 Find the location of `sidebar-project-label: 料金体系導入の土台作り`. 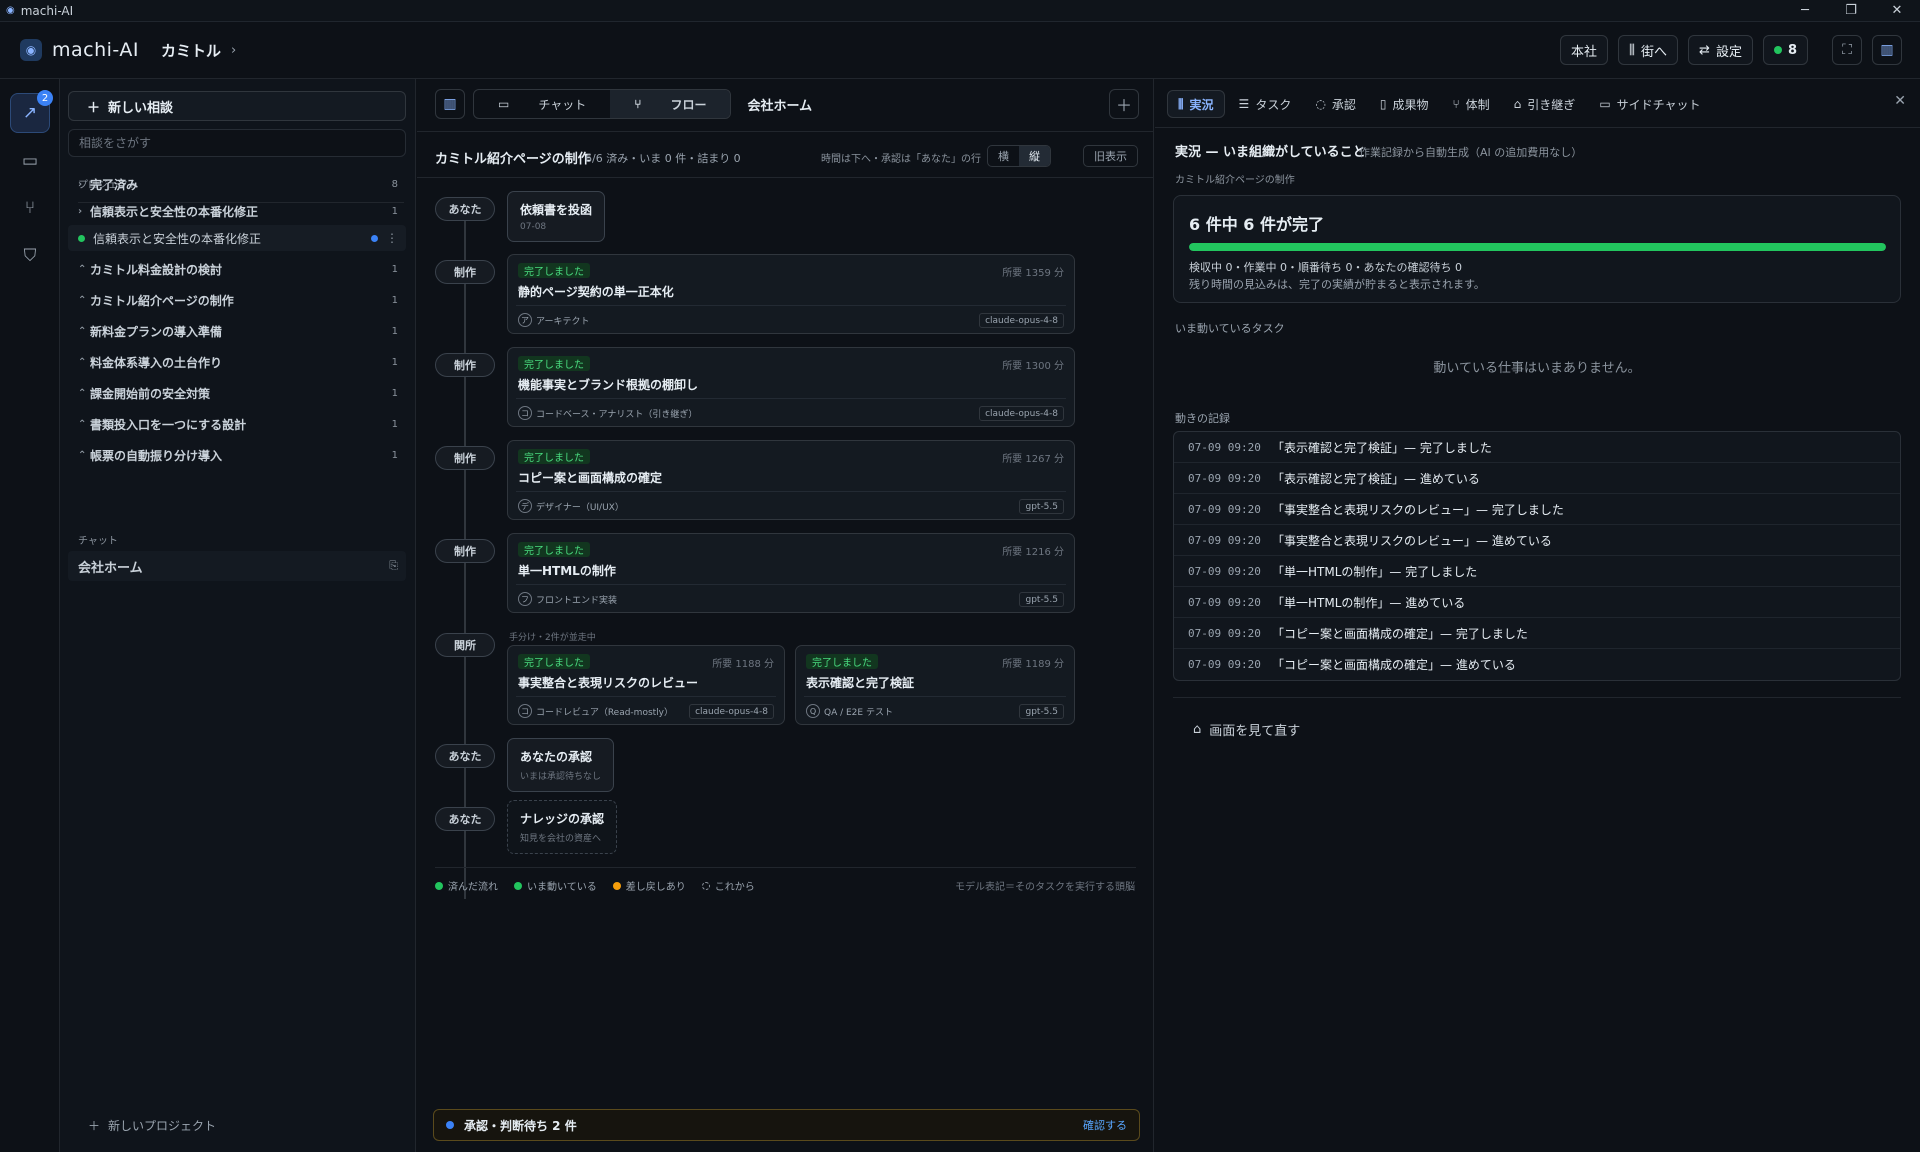

sidebar-project-label: 料金体系導入の土台作り is located at coordinates (156, 362).